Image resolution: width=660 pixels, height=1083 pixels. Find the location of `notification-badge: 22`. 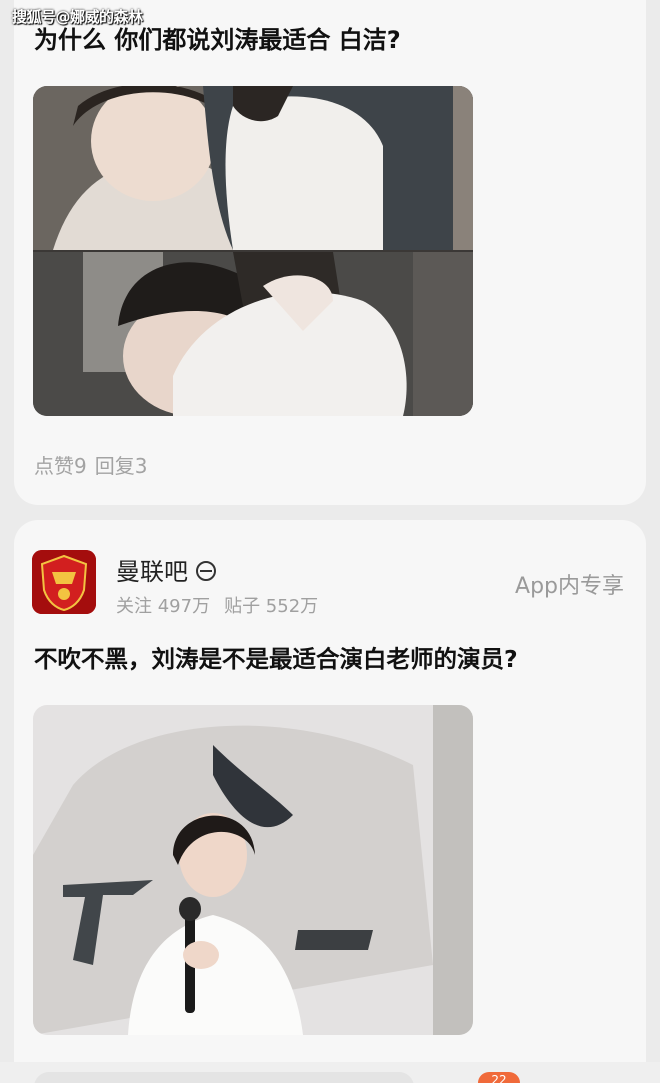

notification-badge: 22 is located at coordinates (499, 1077).